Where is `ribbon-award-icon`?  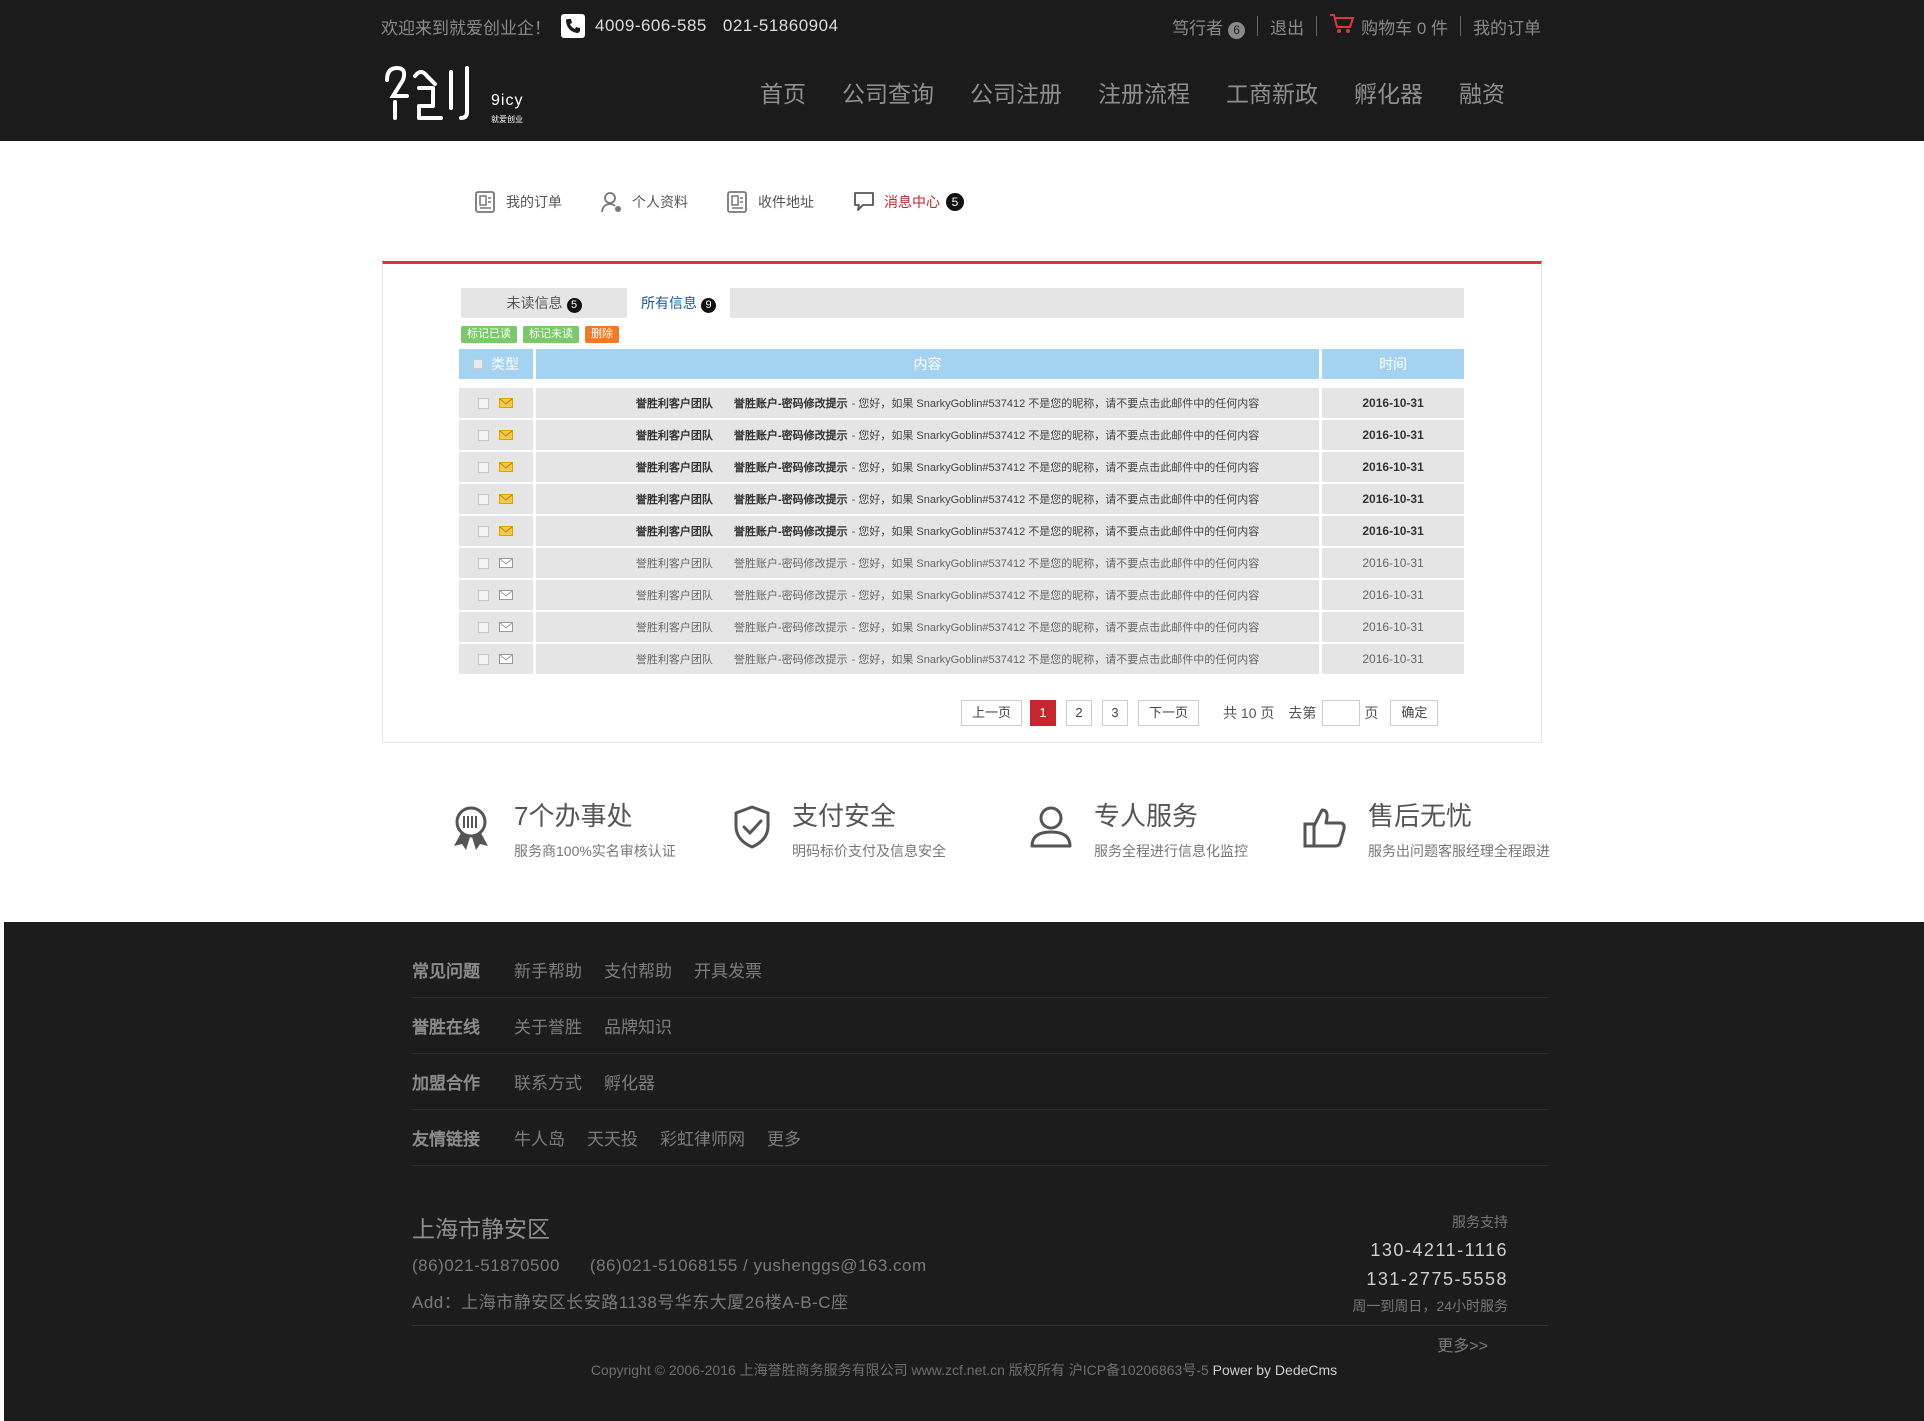
ribbon-award-icon is located at coordinates (471, 832).